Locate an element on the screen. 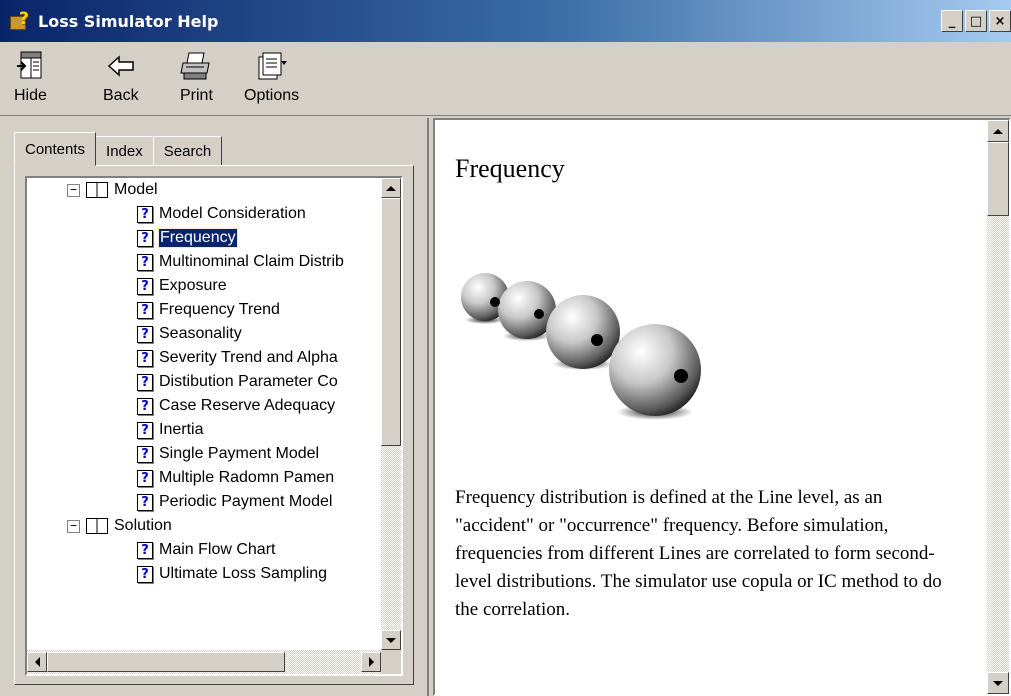  hide-label: Hide is located at coordinates (30, 95).